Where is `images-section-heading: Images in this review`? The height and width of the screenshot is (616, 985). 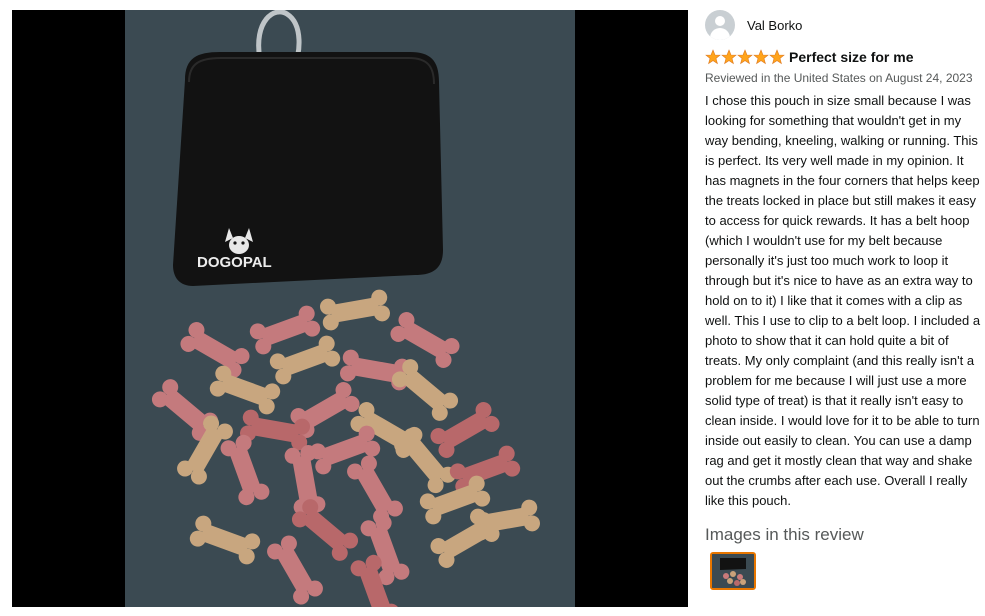
images-section-heading: Images in this review is located at coordinates (784, 534).